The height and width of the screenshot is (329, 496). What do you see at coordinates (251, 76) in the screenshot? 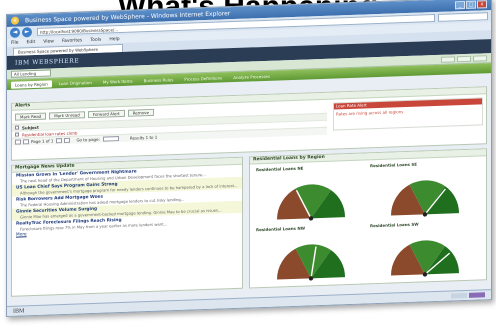
I see `tab-analyze-processes: Analyze Processes` at bounding box center [251, 76].